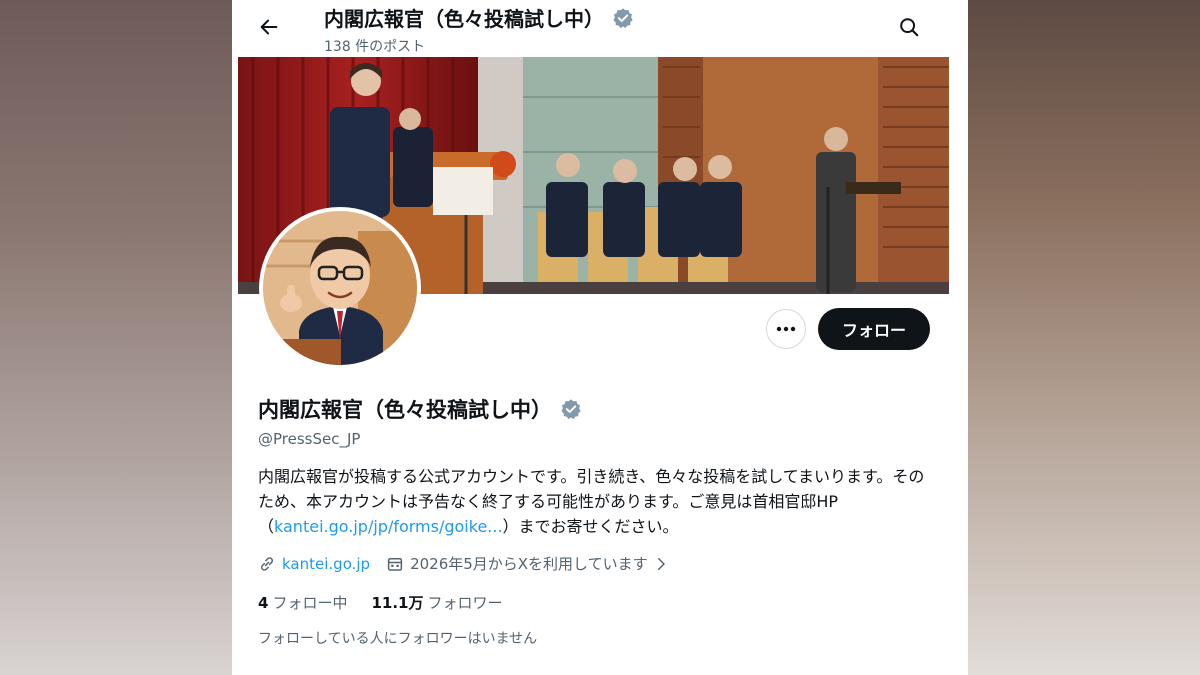  I want to click on following-label: フォロー中, so click(310, 603).